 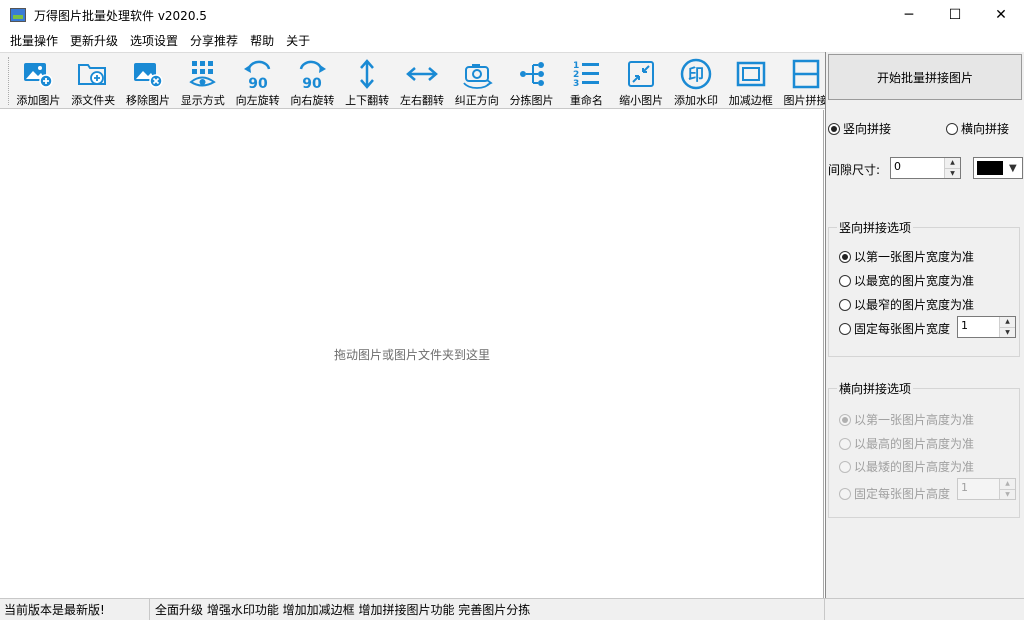 I want to click on flip-vertical-label: 上下翻转, so click(x=367, y=100).